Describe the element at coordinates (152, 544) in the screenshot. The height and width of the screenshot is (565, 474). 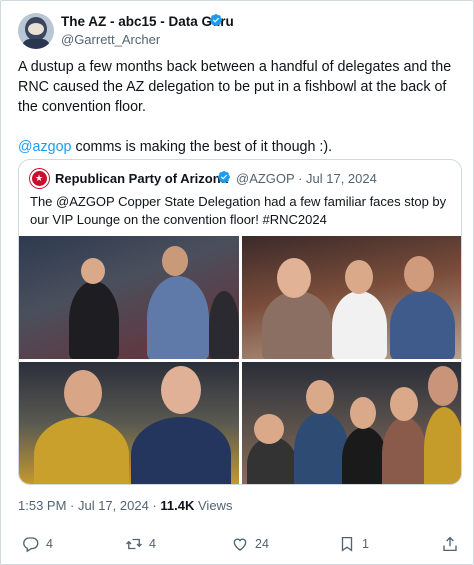
I see `retweet-count: 4` at that location.